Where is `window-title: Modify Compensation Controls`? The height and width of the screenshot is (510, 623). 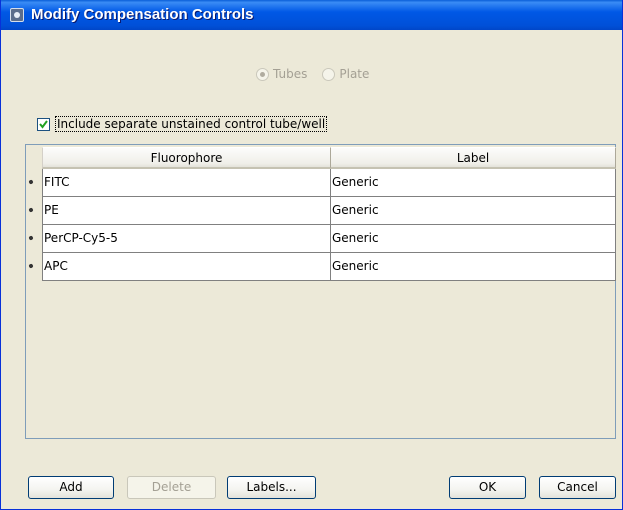 window-title: Modify Compensation Controls is located at coordinates (142, 14).